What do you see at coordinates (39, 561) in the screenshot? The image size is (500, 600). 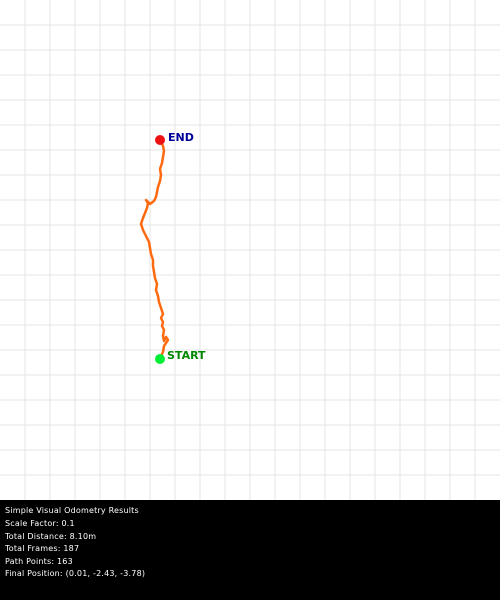 I see `path-points: Path Points: 163` at bounding box center [39, 561].